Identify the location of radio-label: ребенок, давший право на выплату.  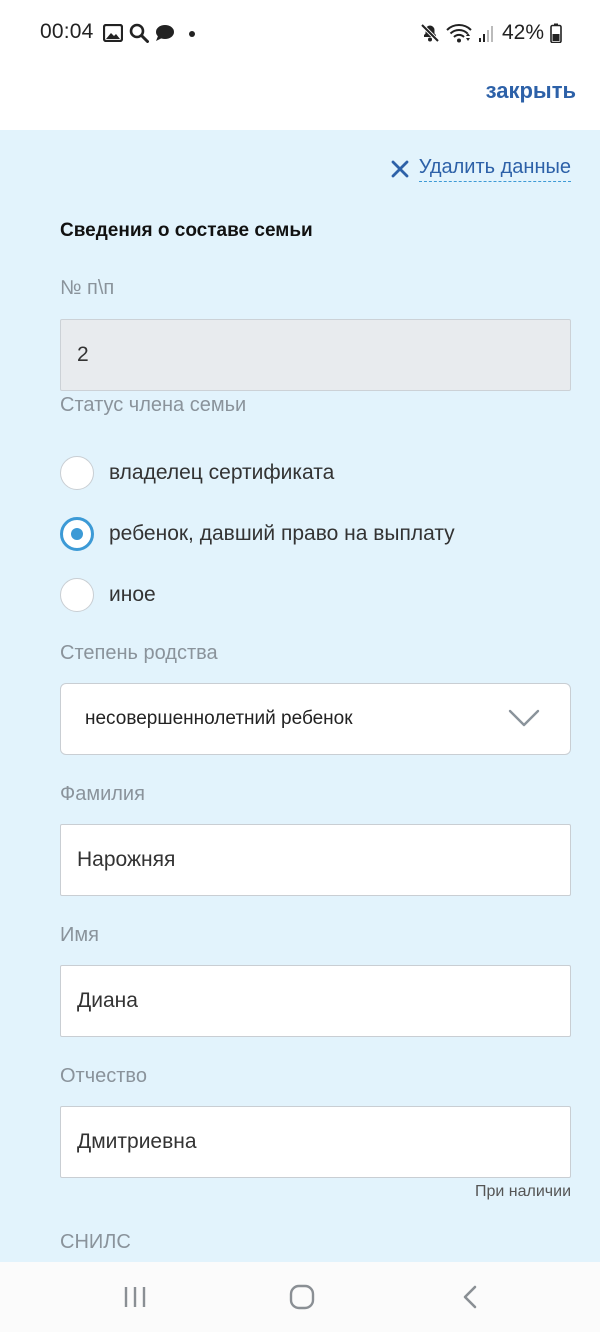
(282, 533).